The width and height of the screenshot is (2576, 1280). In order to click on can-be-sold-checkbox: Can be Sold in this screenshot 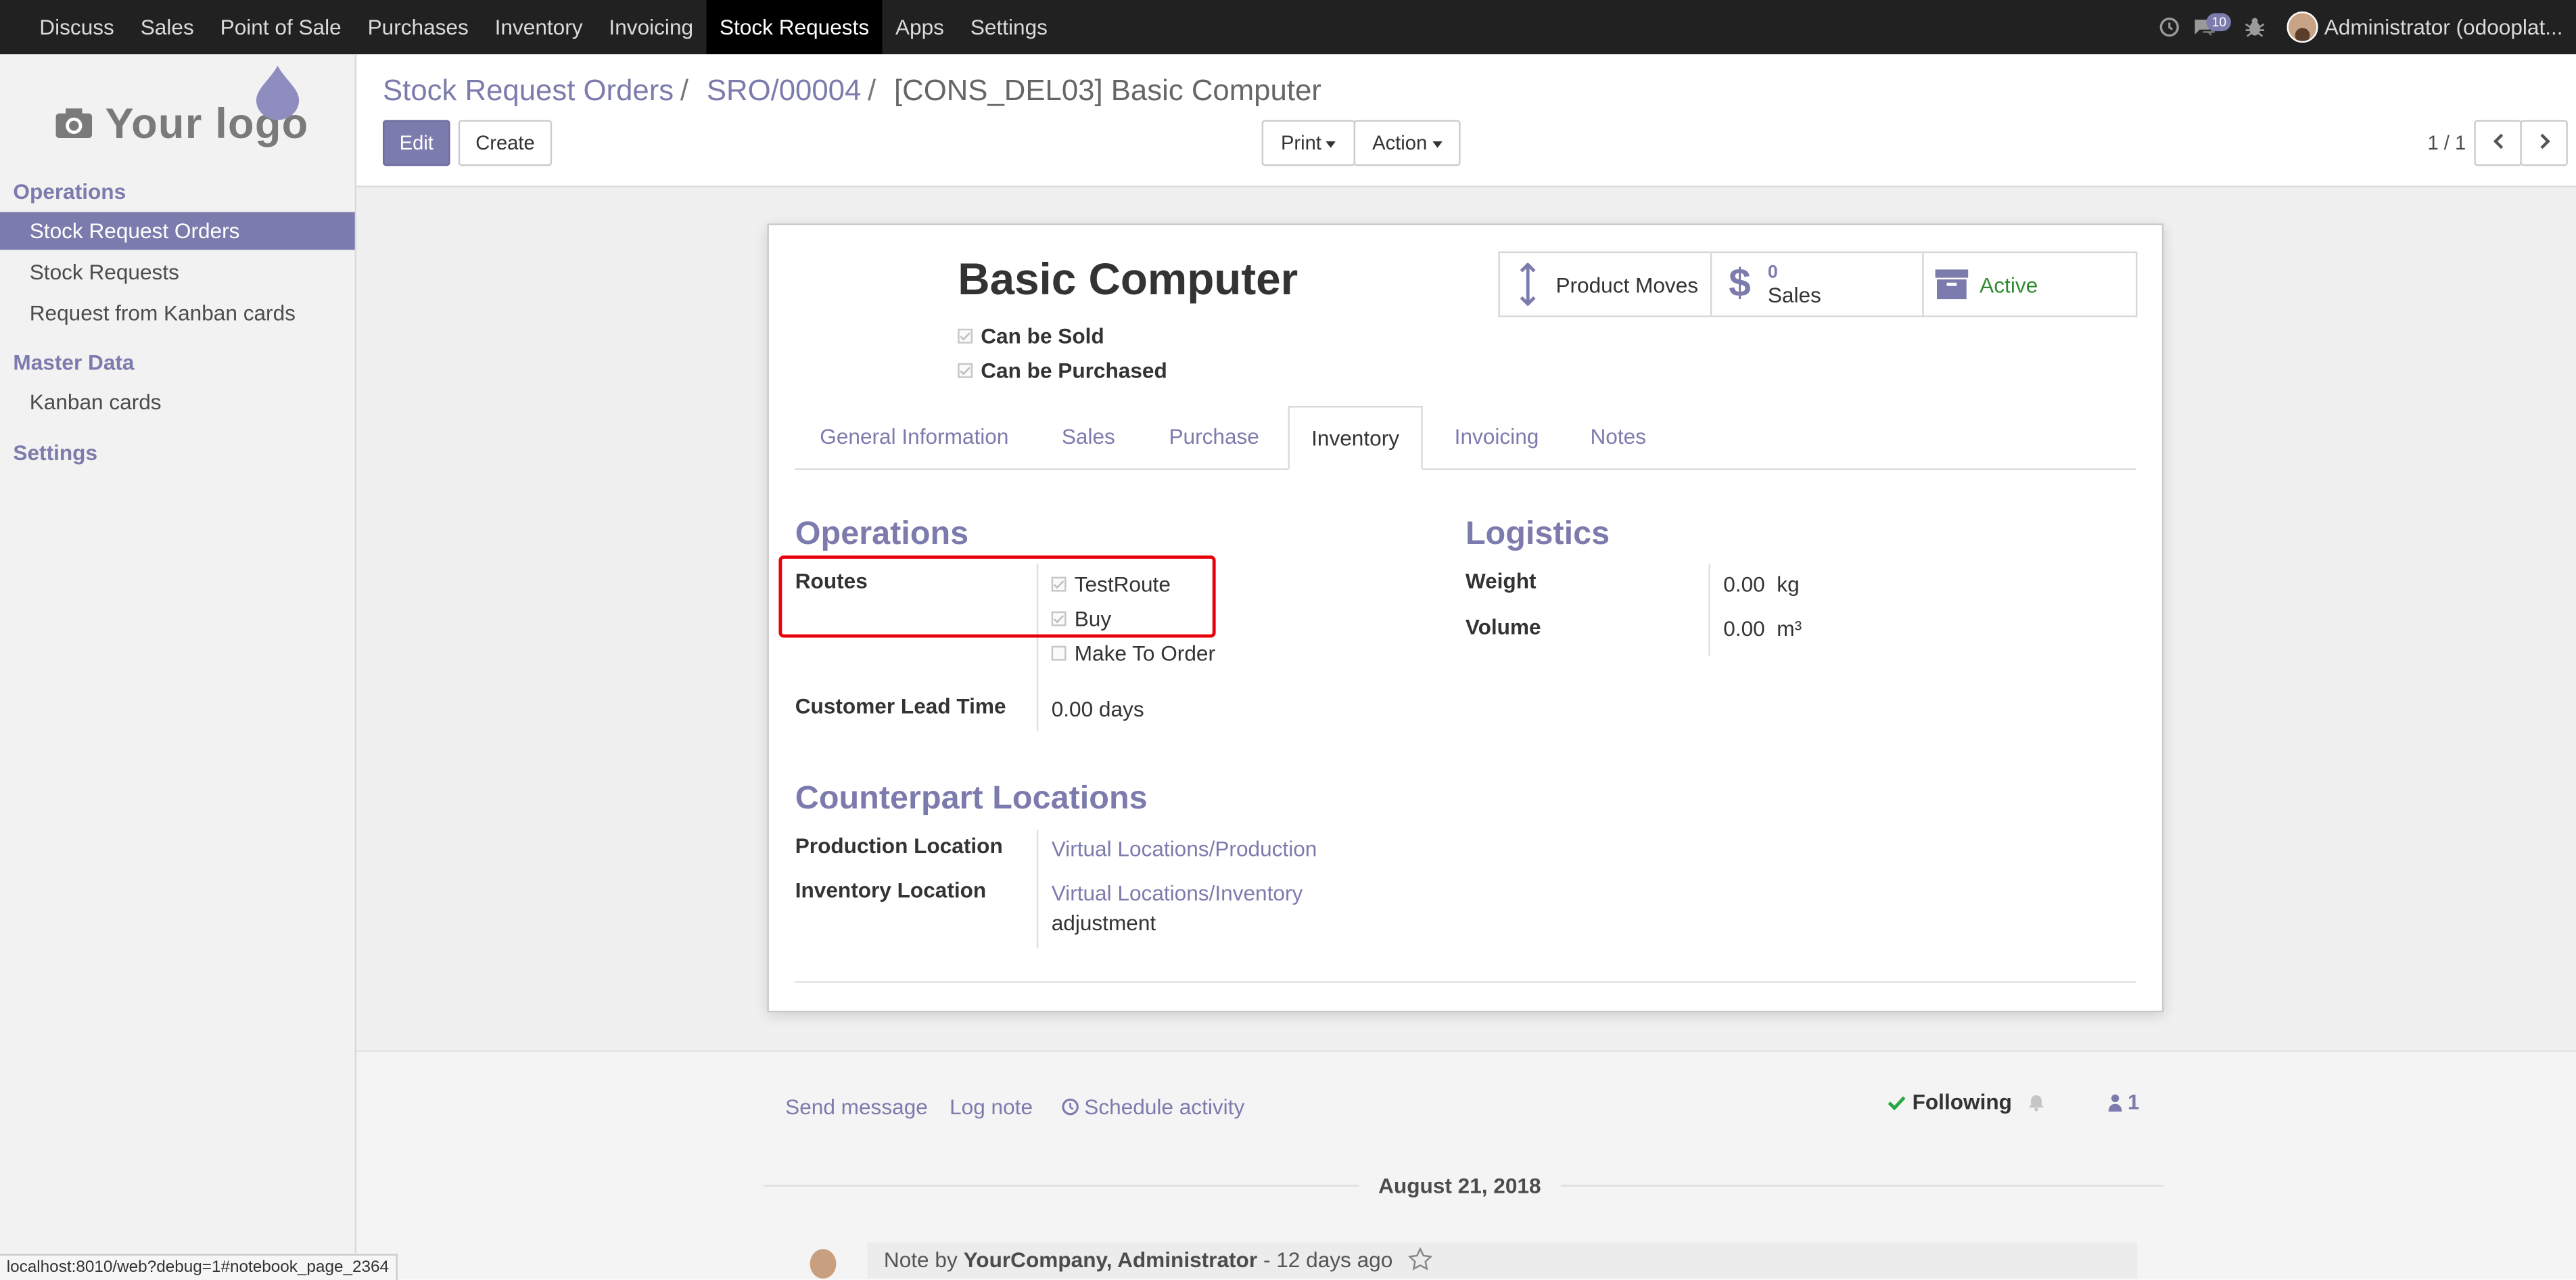, I will do `click(1031, 336)`.